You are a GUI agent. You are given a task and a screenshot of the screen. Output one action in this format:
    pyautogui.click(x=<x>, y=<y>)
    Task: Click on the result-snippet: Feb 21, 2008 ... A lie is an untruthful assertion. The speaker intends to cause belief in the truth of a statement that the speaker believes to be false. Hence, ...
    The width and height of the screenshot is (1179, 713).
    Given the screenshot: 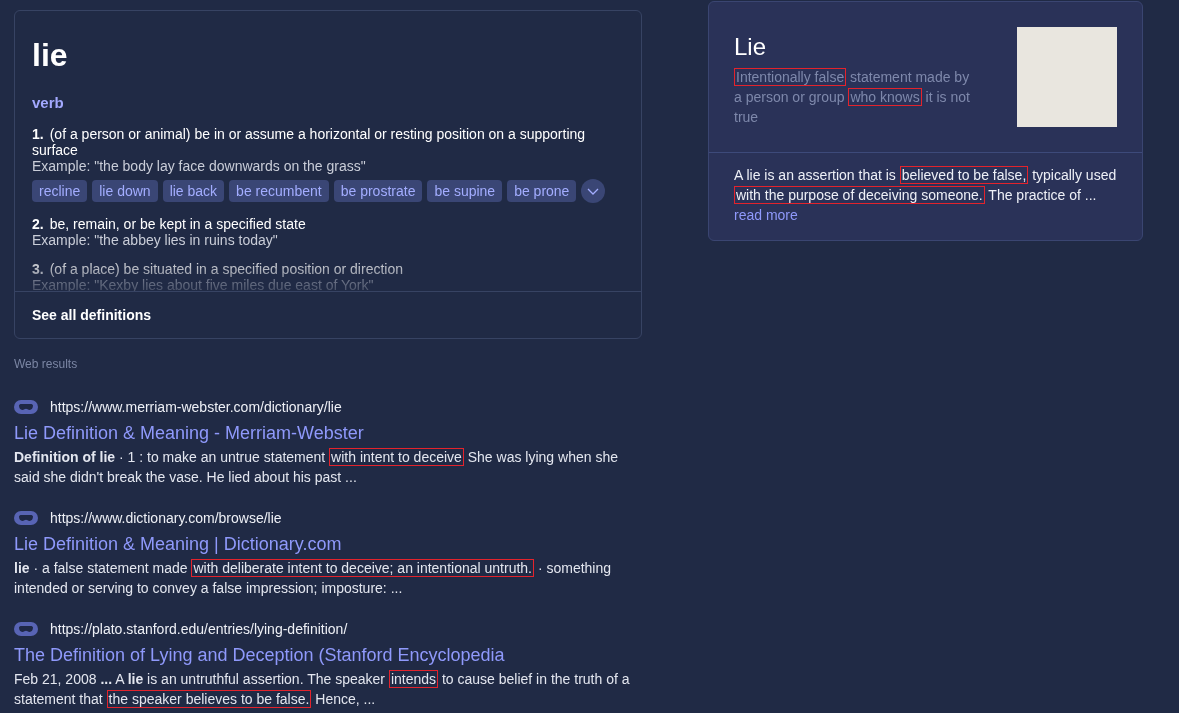 What is the action you would take?
    pyautogui.click(x=322, y=689)
    